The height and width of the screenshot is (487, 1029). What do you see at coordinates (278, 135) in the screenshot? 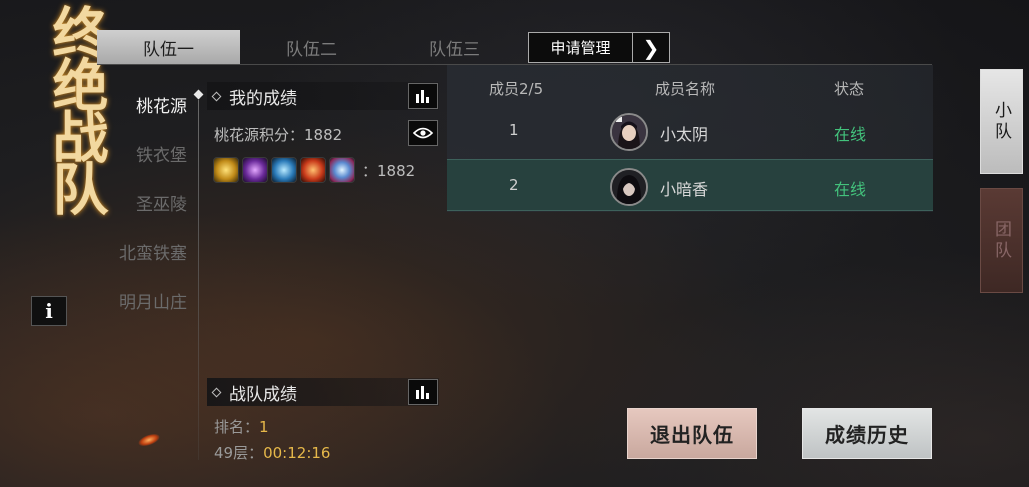
I see `region-points: 桃花源积分：1882` at bounding box center [278, 135].